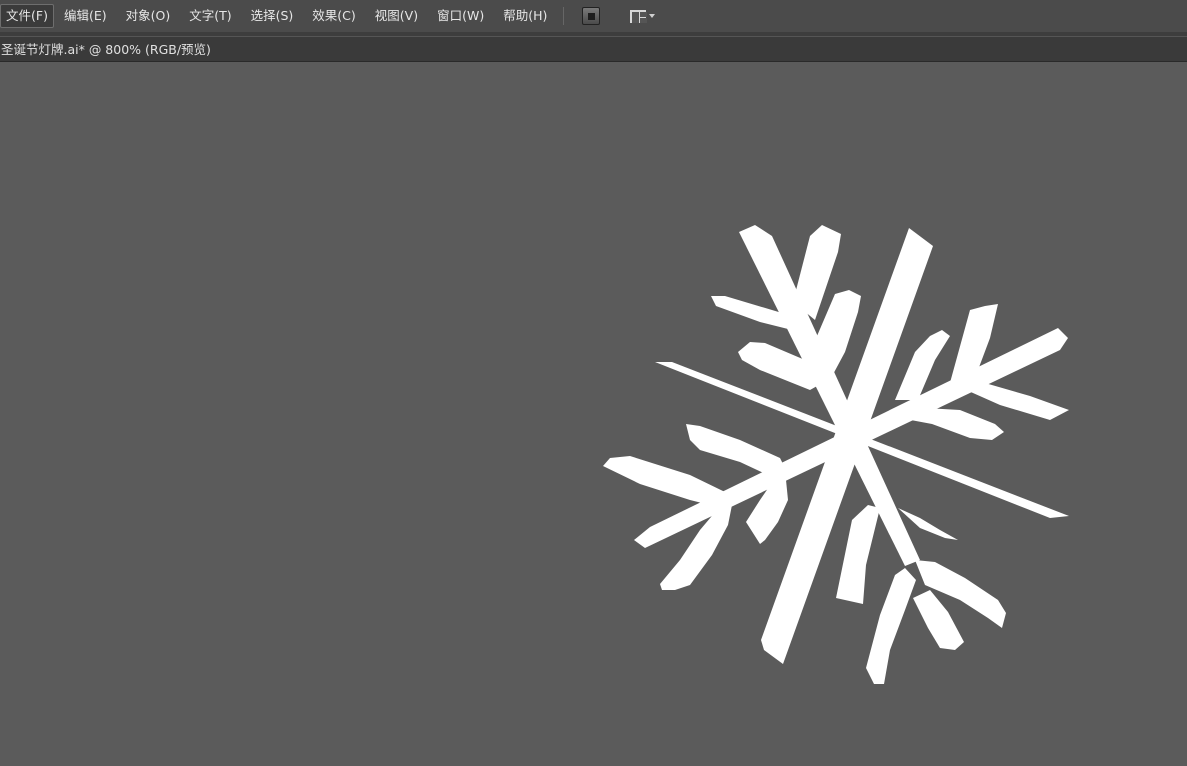  What do you see at coordinates (460, 16) in the screenshot?
I see `menu-window: 窗口(W)` at bounding box center [460, 16].